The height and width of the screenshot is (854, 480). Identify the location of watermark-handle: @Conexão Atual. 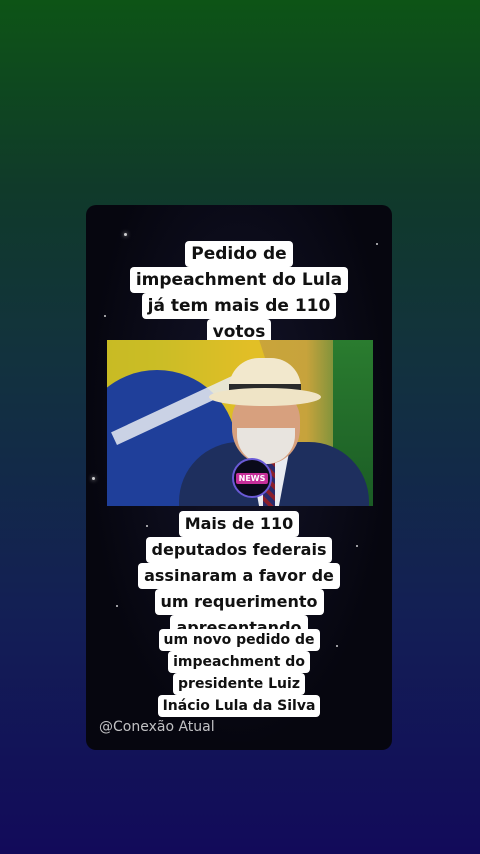
(157, 727).